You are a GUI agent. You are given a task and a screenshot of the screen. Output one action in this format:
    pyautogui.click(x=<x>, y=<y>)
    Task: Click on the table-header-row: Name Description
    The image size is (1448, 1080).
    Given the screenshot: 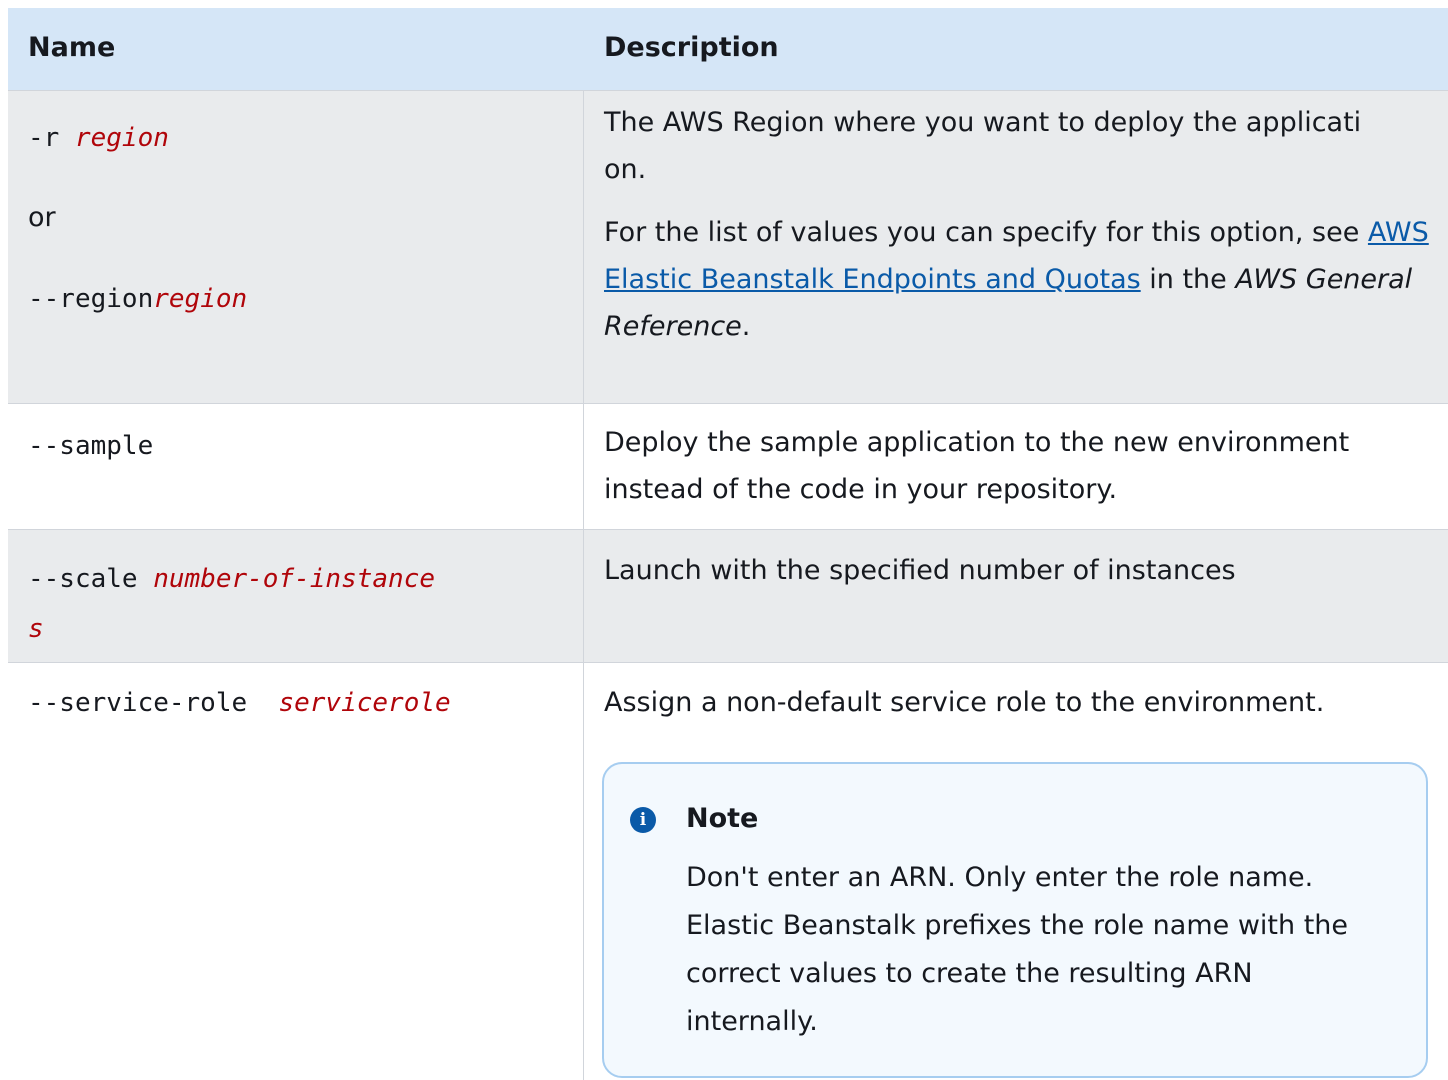 What is the action you would take?
    pyautogui.click(x=728, y=49)
    